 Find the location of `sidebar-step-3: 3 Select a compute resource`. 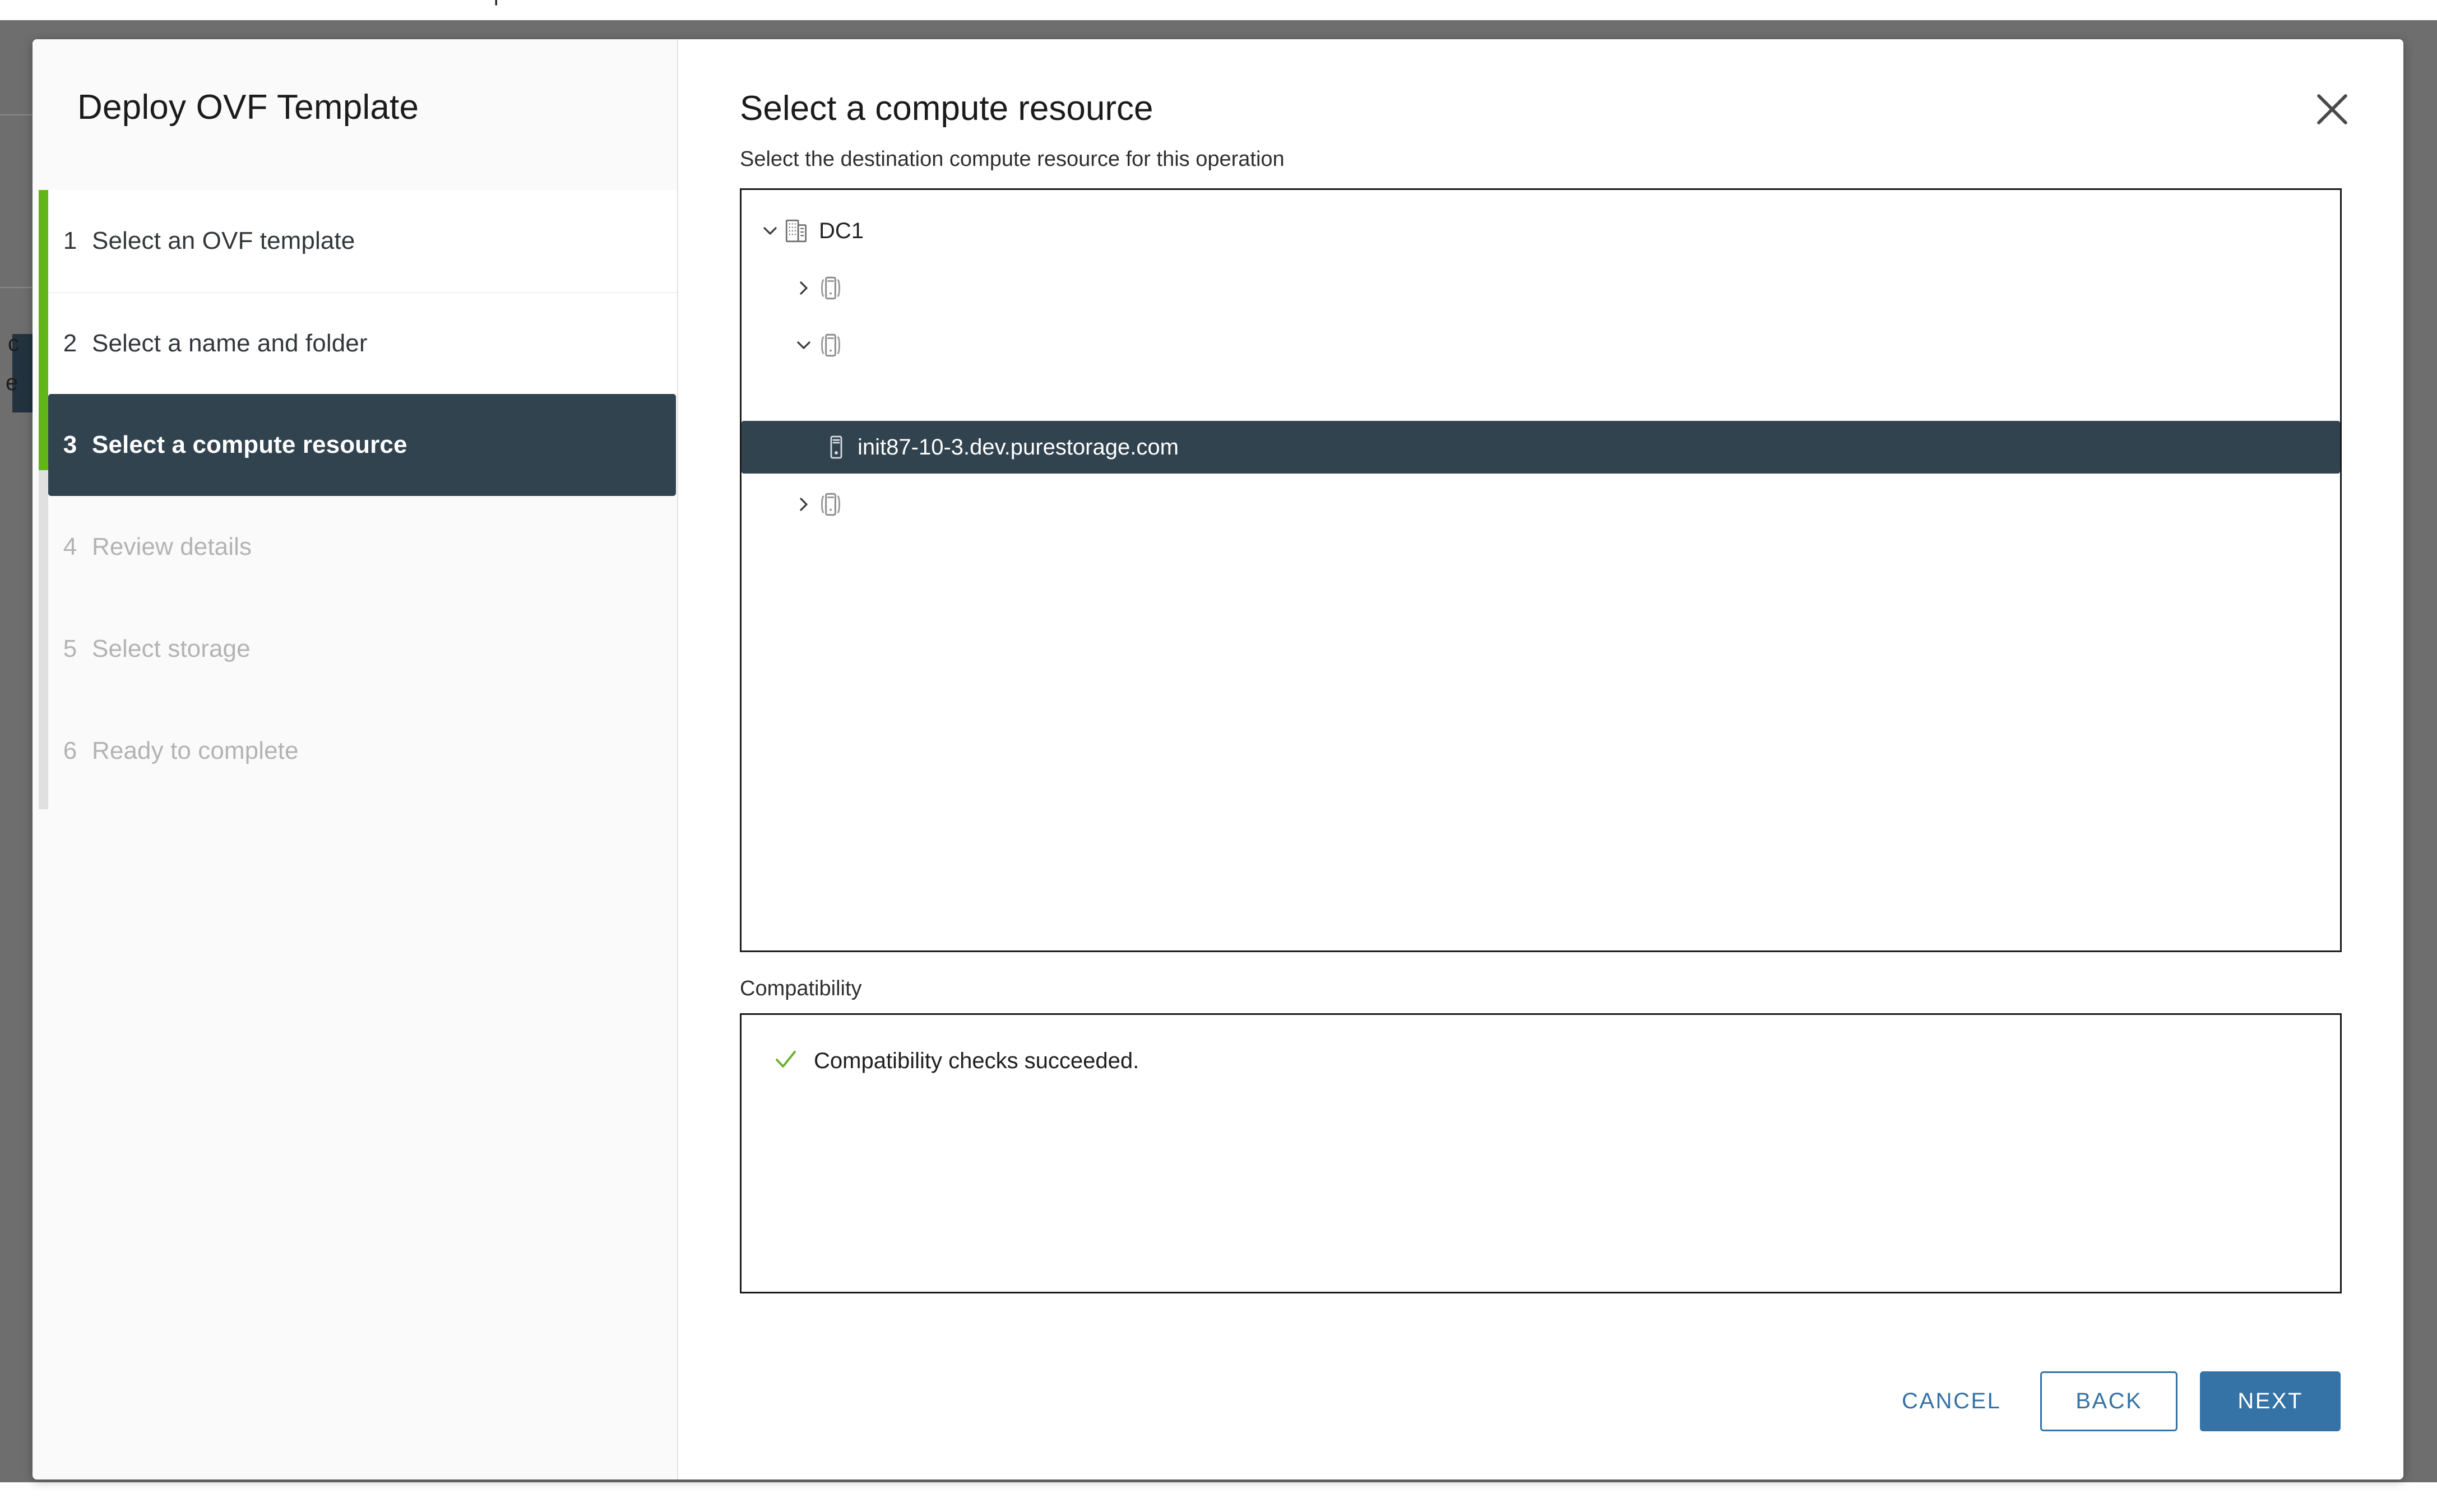

sidebar-step-3: 3 Select a compute resource is located at coordinates (362, 445).